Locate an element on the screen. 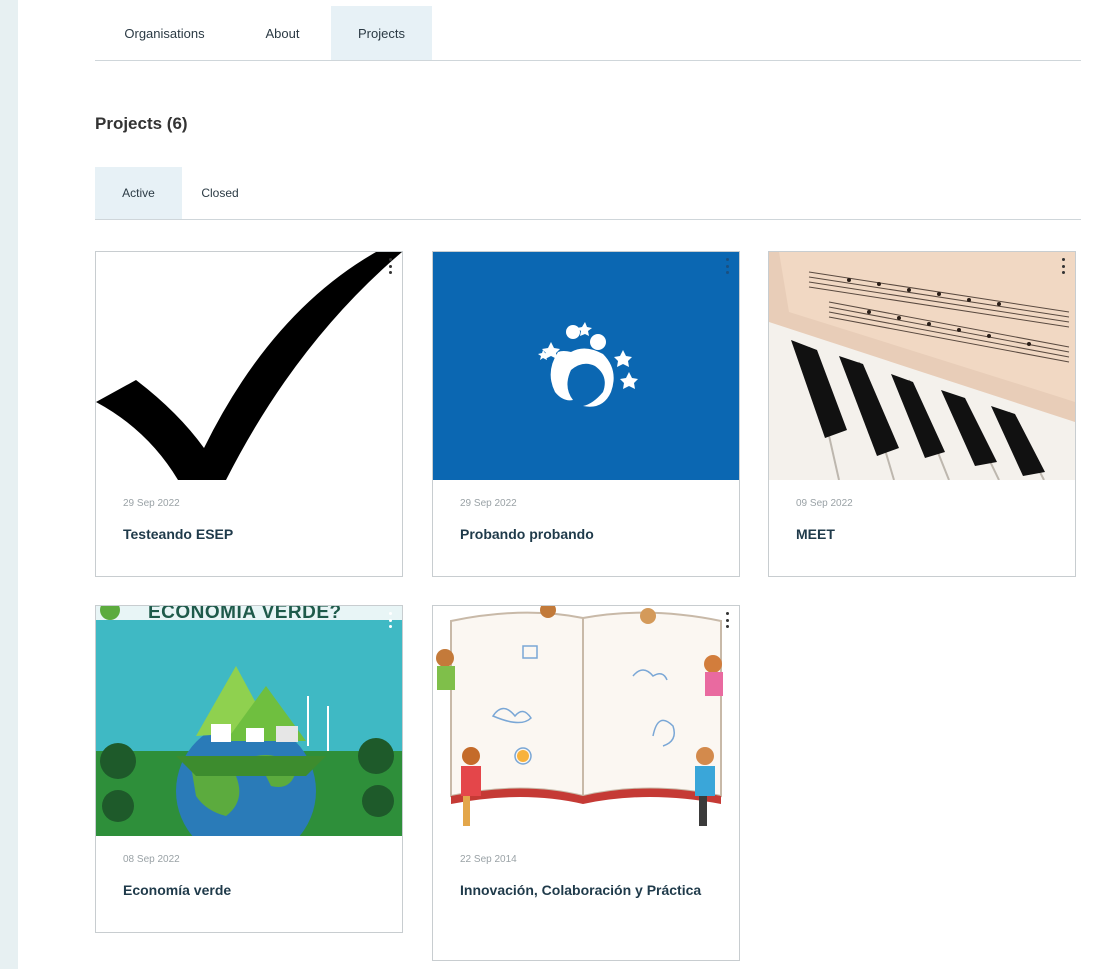 The height and width of the screenshot is (969, 1107). tab-organisations: Organisations is located at coordinates (164, 33).